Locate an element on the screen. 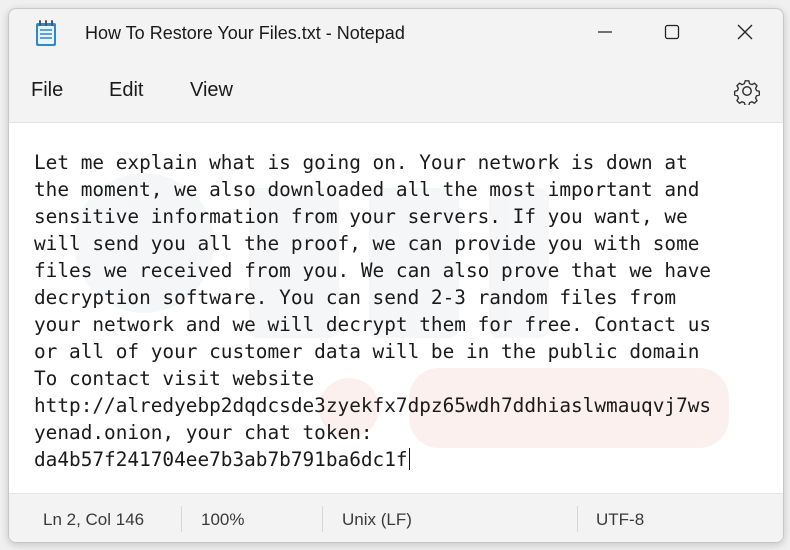  close-icon is located at coordinates (745, 32).